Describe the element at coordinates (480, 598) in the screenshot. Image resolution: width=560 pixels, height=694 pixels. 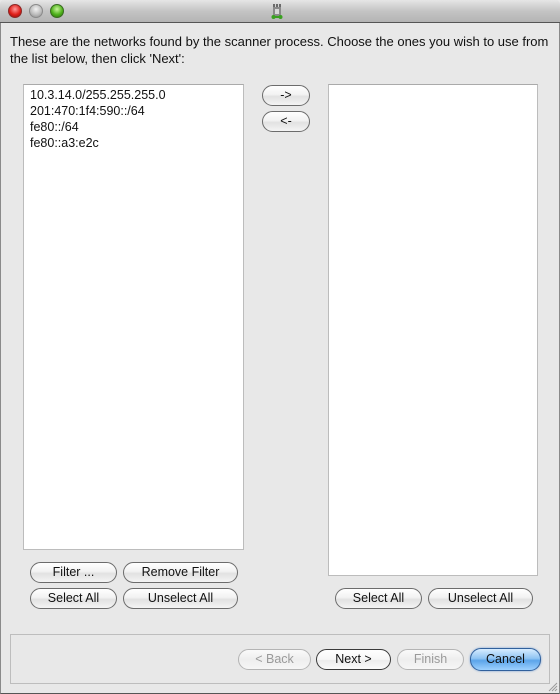
I see `unselect-all-selected-button: Unselect All` at that location.